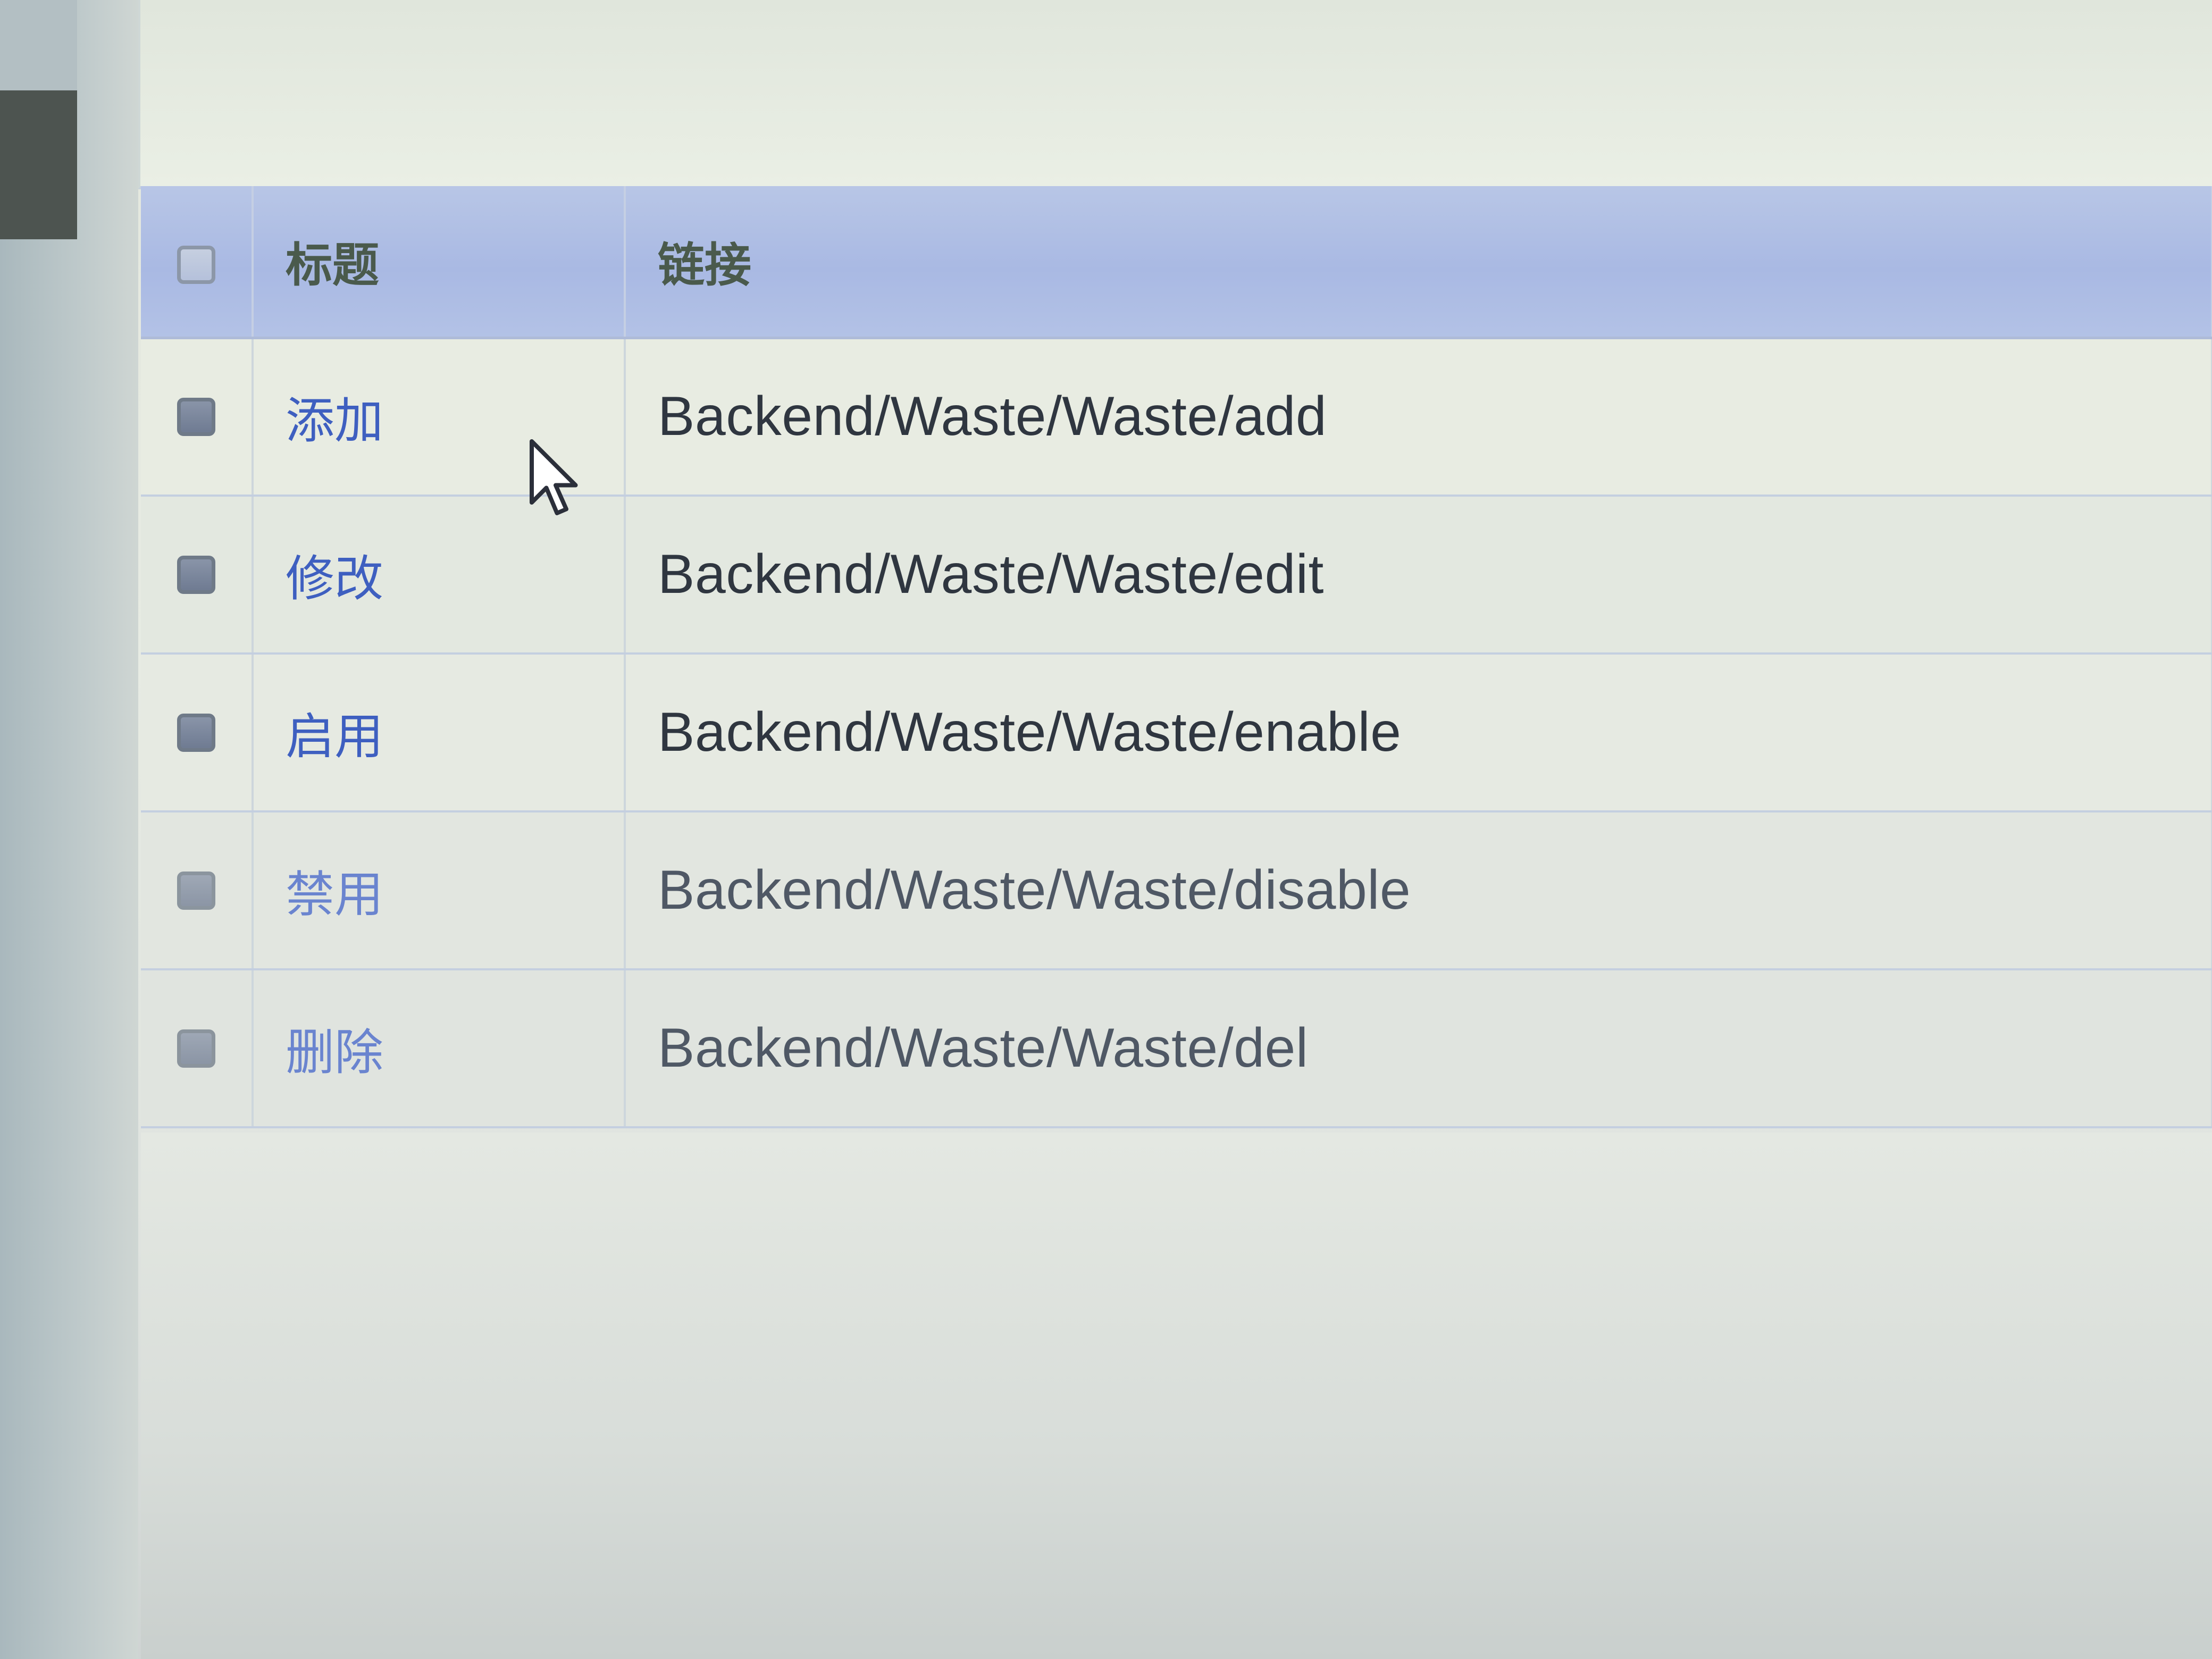  I want to click on row-title-link: 删除, so click(334, 1052).